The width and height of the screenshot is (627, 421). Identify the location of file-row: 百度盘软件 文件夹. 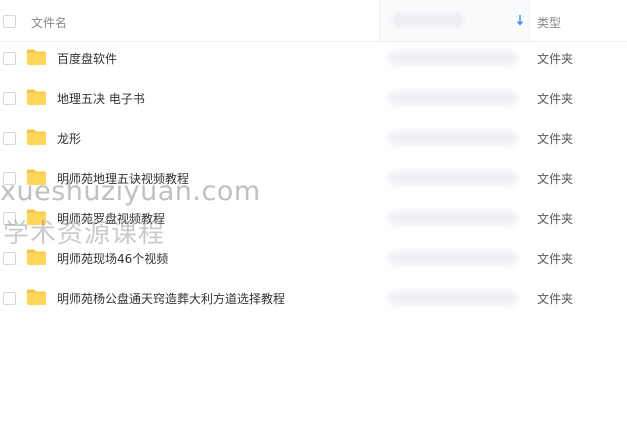
(313, 59).